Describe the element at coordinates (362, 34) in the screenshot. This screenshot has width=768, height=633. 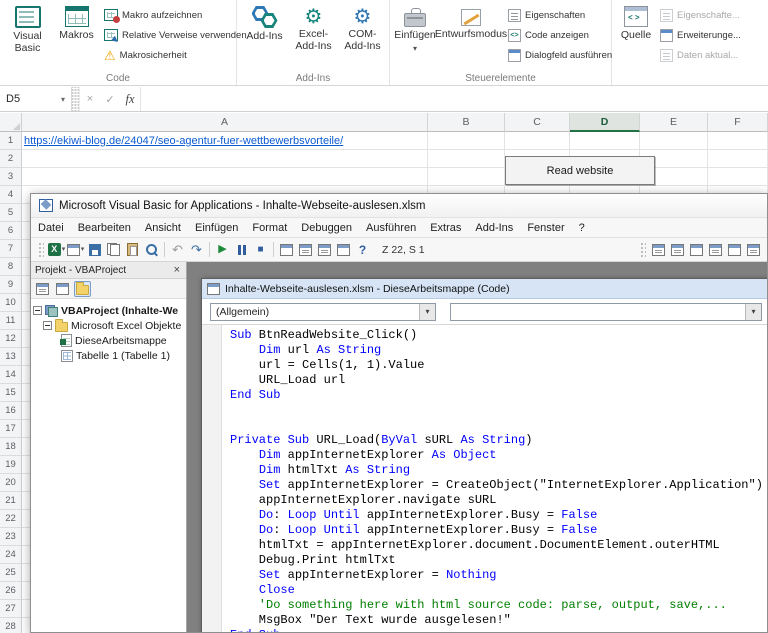
I see `com-add-ins-button: ⚙ COM-Add-Ins` at that location.